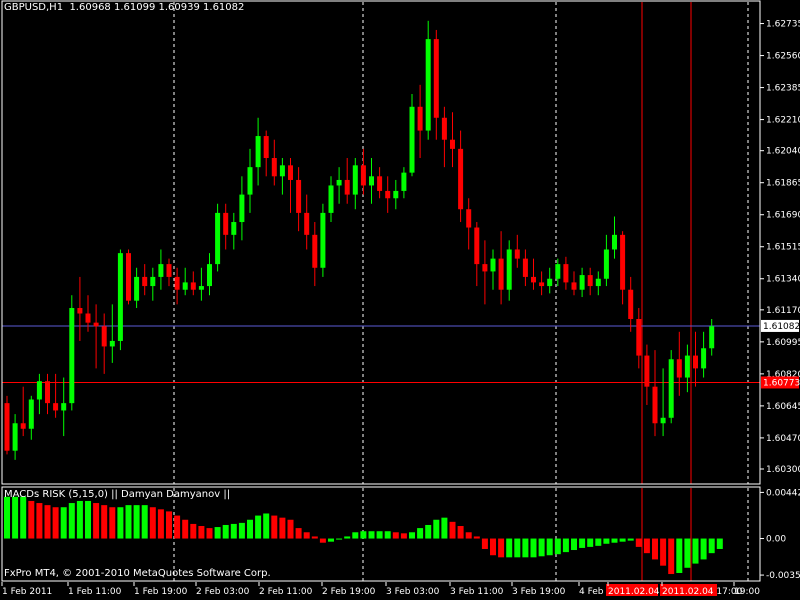  I want to click on time-label: 2 Feb 19:00, so click(349, 592).